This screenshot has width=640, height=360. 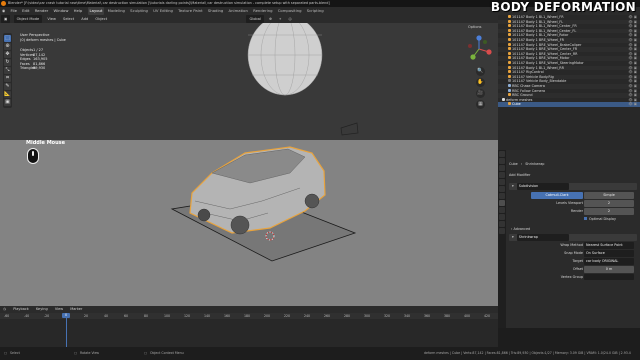 What do you see at coordinates (60, 11) in the screenshot?
I see `menu-window: Window` at bounding box center [60, 11].